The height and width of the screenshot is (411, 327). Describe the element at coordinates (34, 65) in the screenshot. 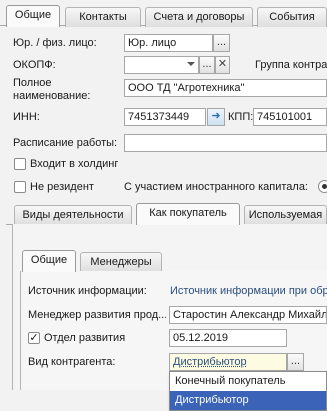

I see `okopf-label: ОКОПФ:` at that location.